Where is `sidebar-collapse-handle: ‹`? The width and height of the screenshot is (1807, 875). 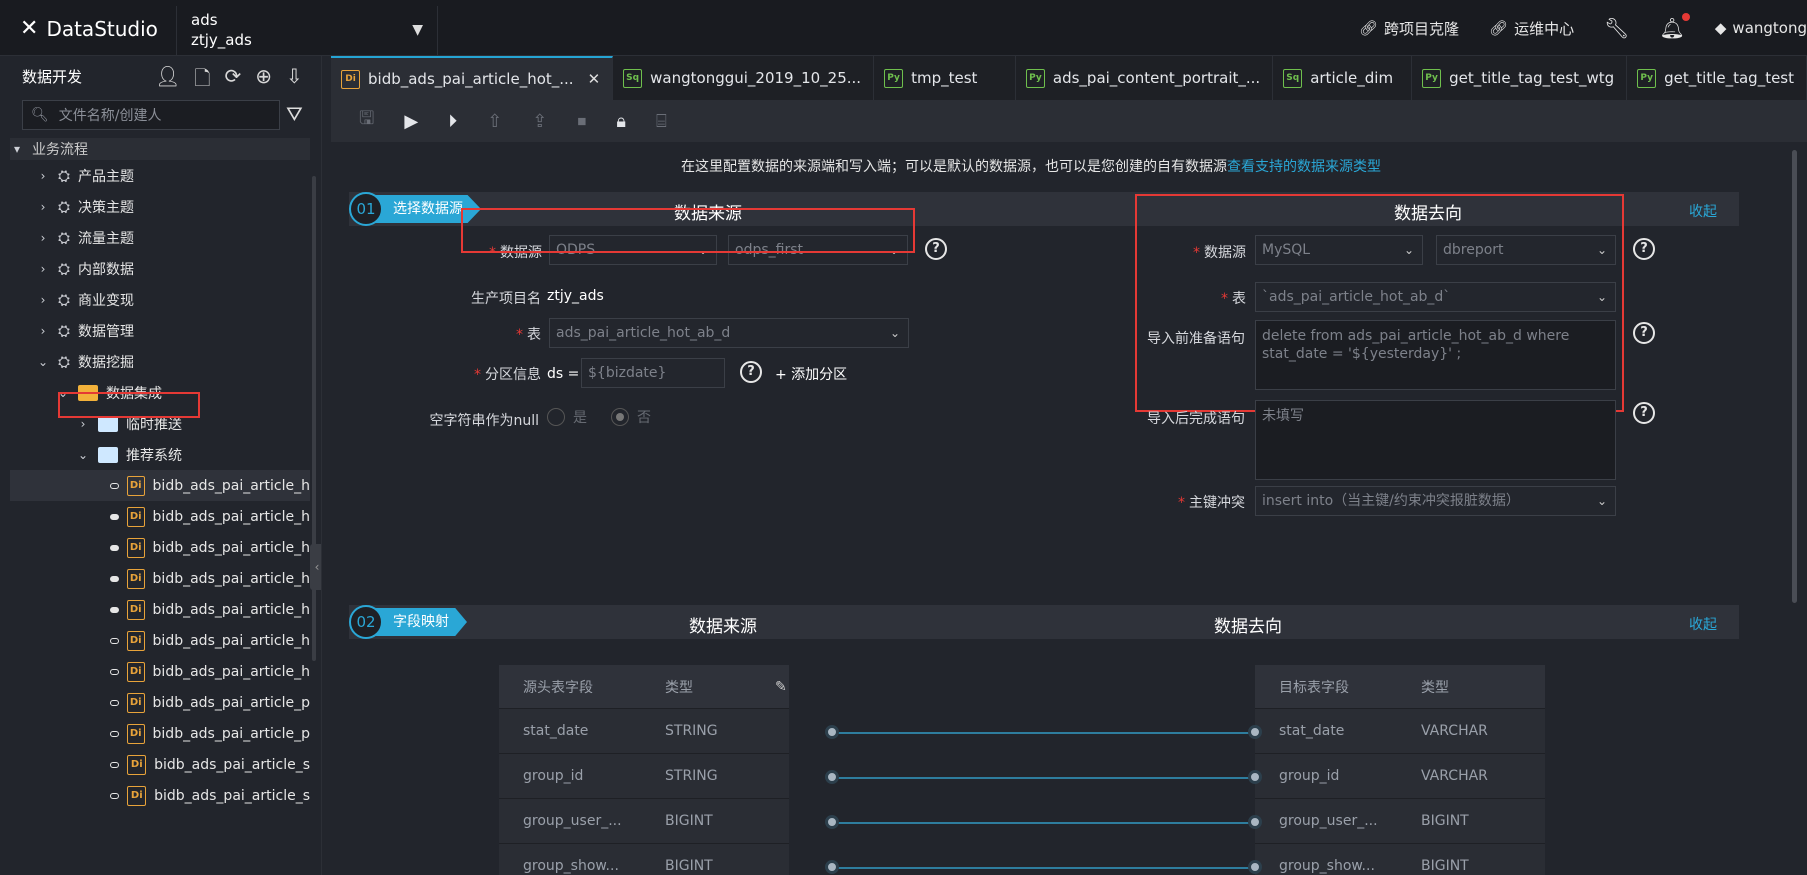
sidebar-collapse-handle: ‹ is located at coordinates (315, 567).